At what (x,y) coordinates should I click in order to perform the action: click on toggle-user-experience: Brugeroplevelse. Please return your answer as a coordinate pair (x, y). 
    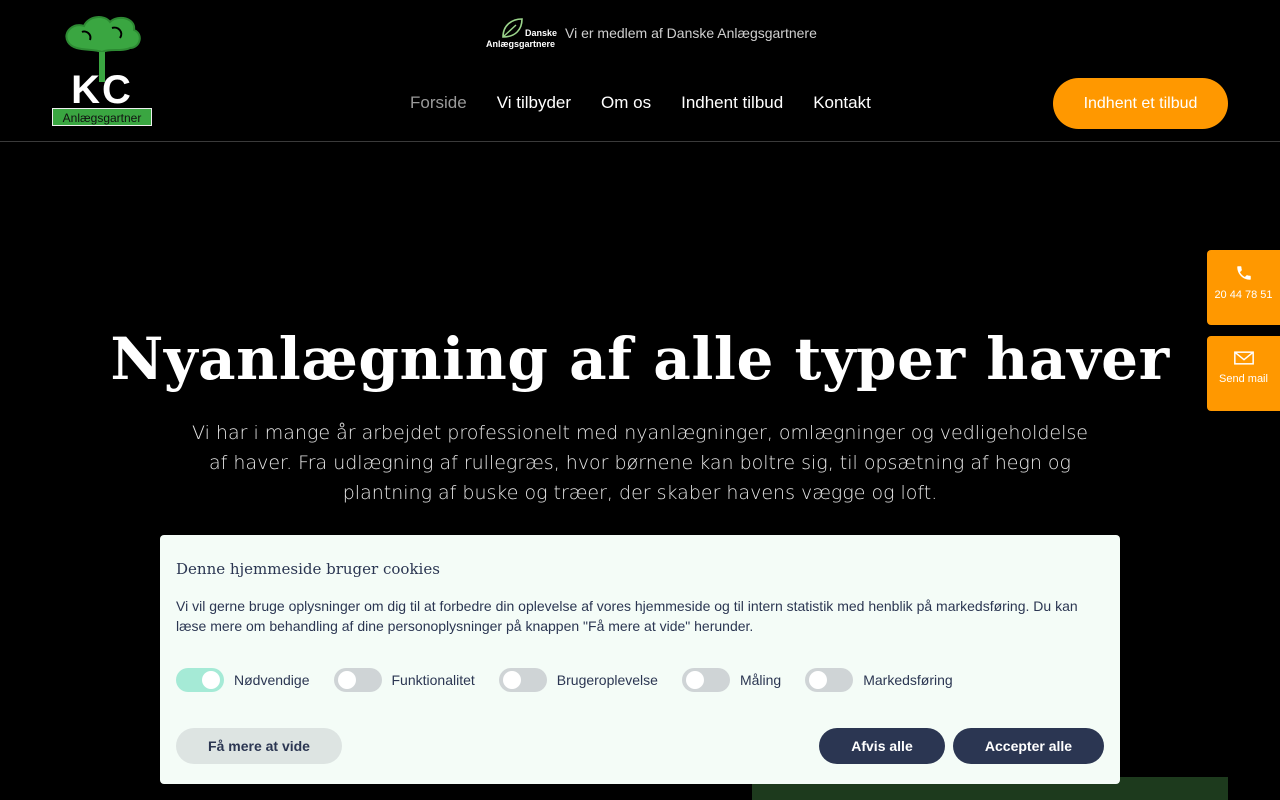
    Looking at the image, I should click on (578, 680).